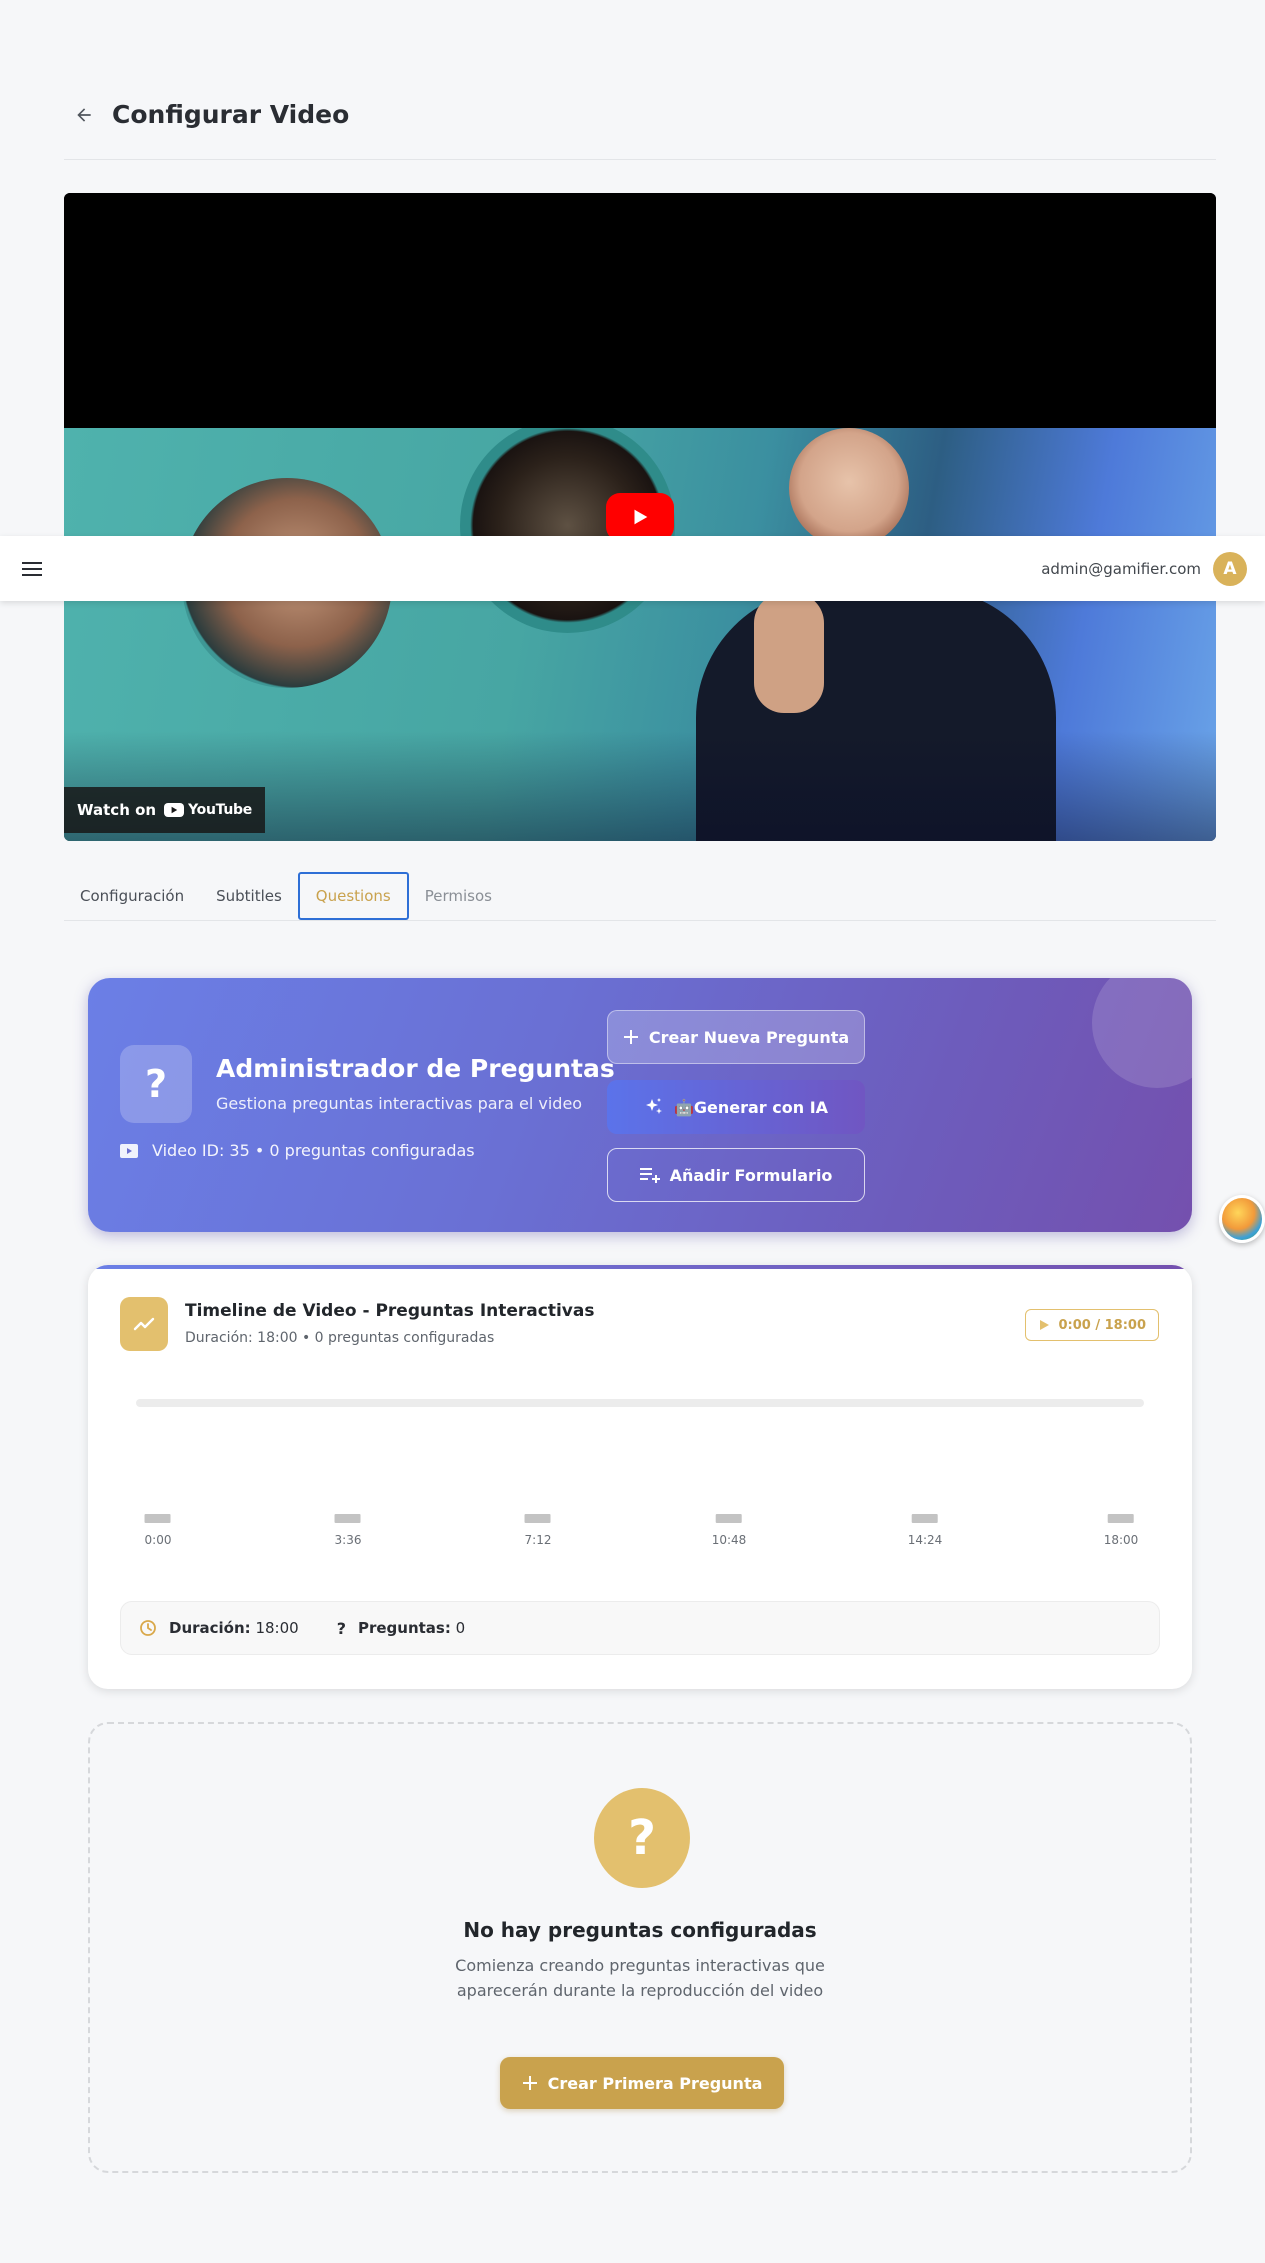  I want to click on empty-state-title: No hay preguntas configuradas, so click(640, 1930).